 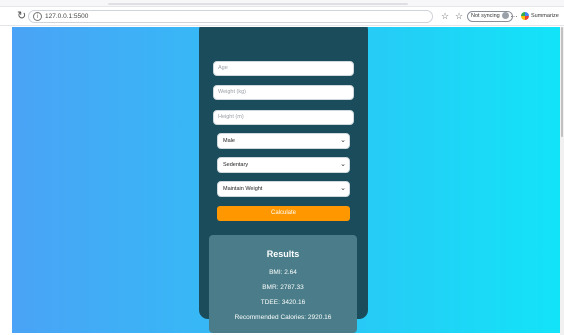 What do you see at coordinates (283, 254) in the screenshot?
I see `results-title: Results` at bounding box center [283, 254].